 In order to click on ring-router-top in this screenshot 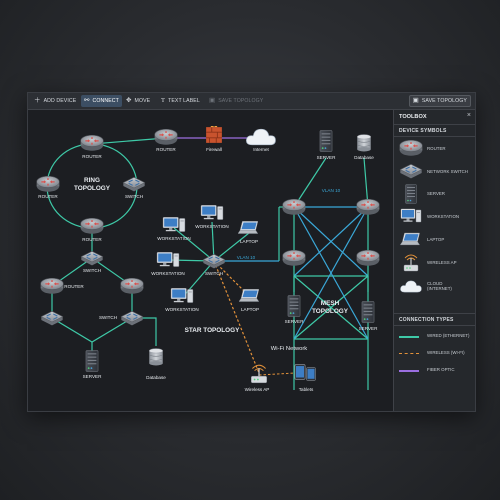, I will do `click(92, 143)`.